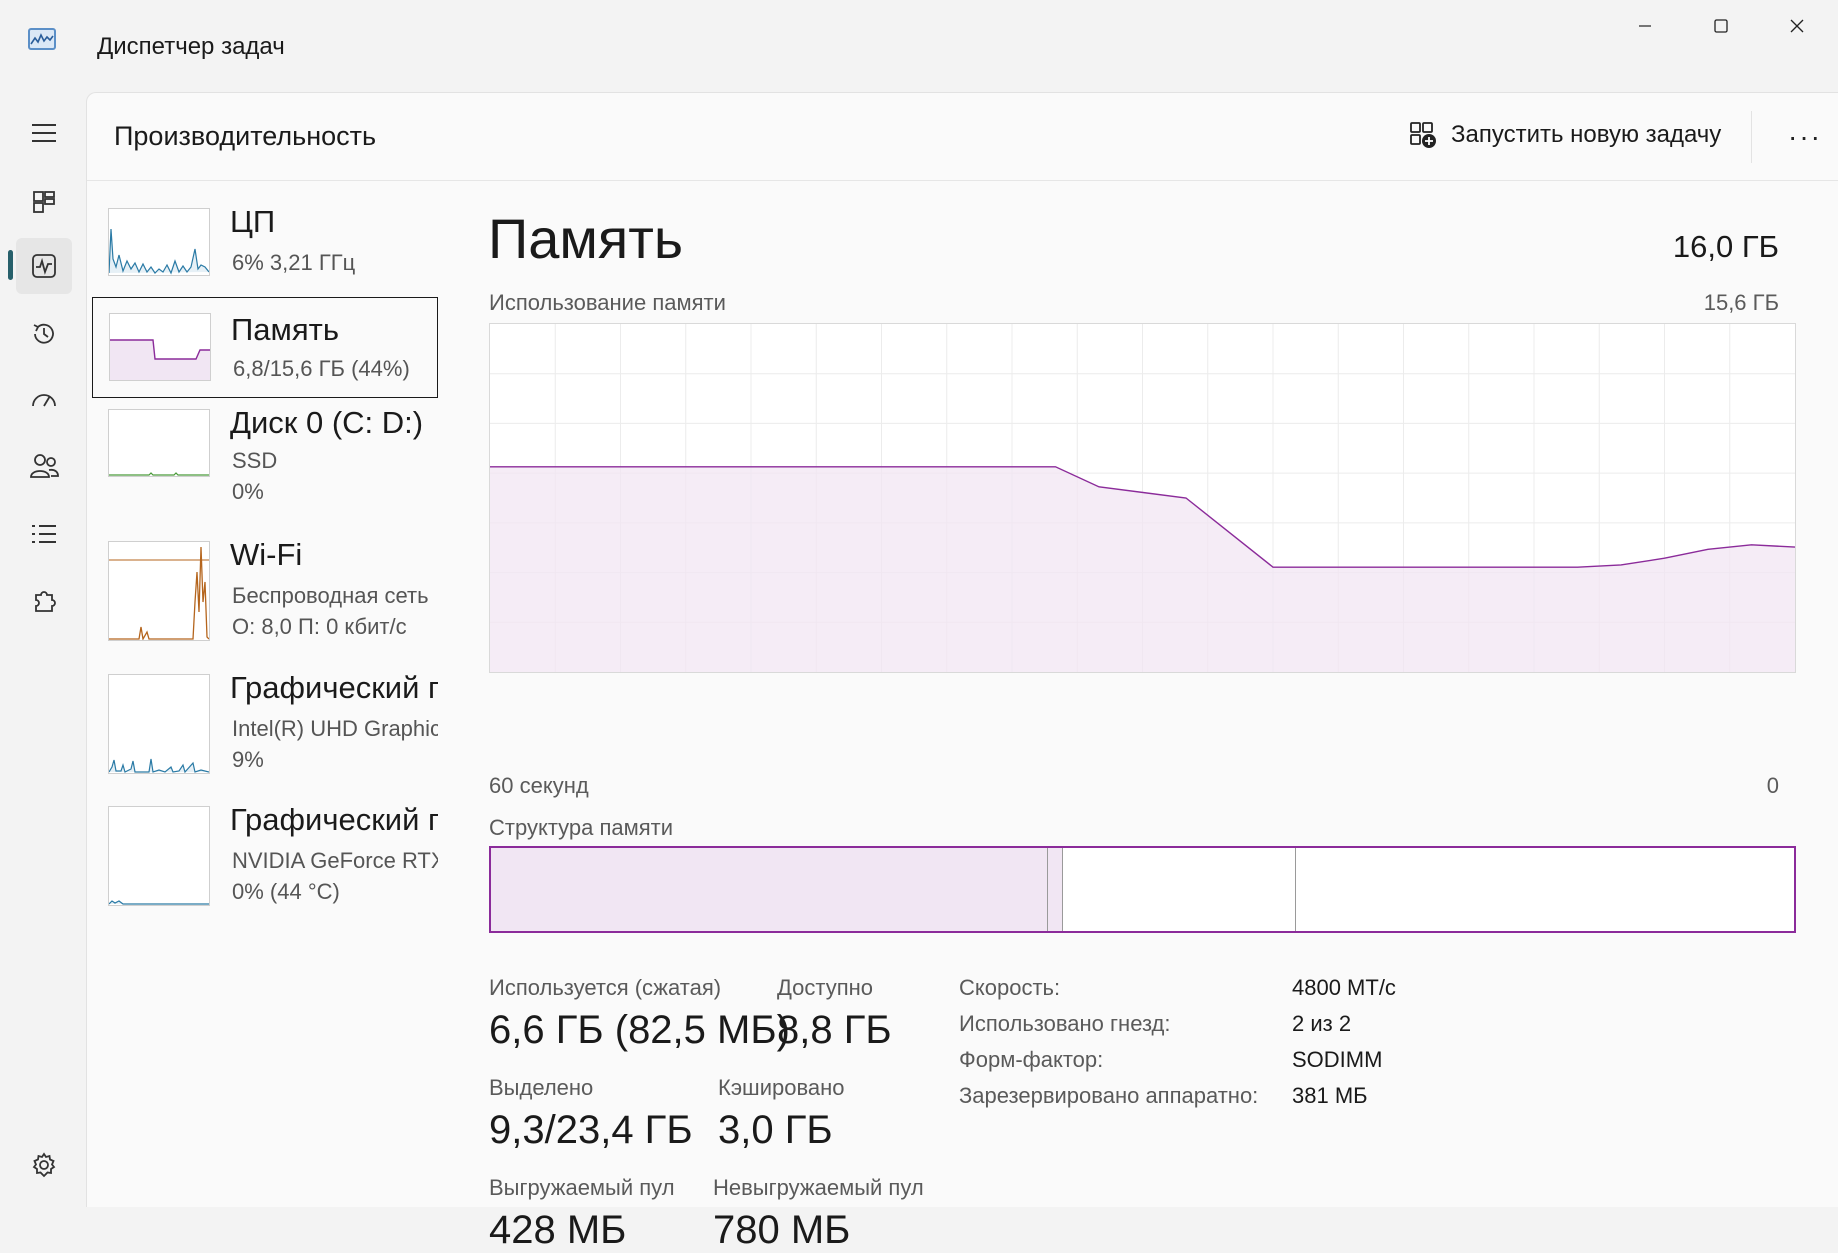  Describe the element at coordinates (44, 1165) in the screenshot. I see `nav-settings` at that location.